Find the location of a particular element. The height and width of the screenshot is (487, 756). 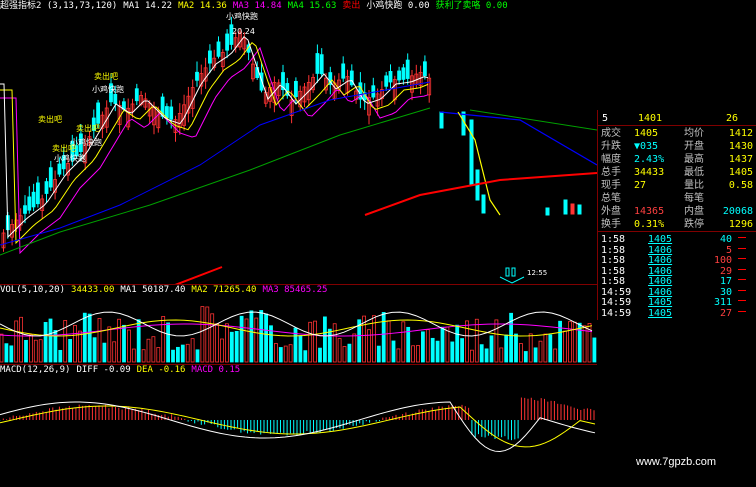

quote-row: 现手 27 量比 0.58 is located at coordinates (677, 185).